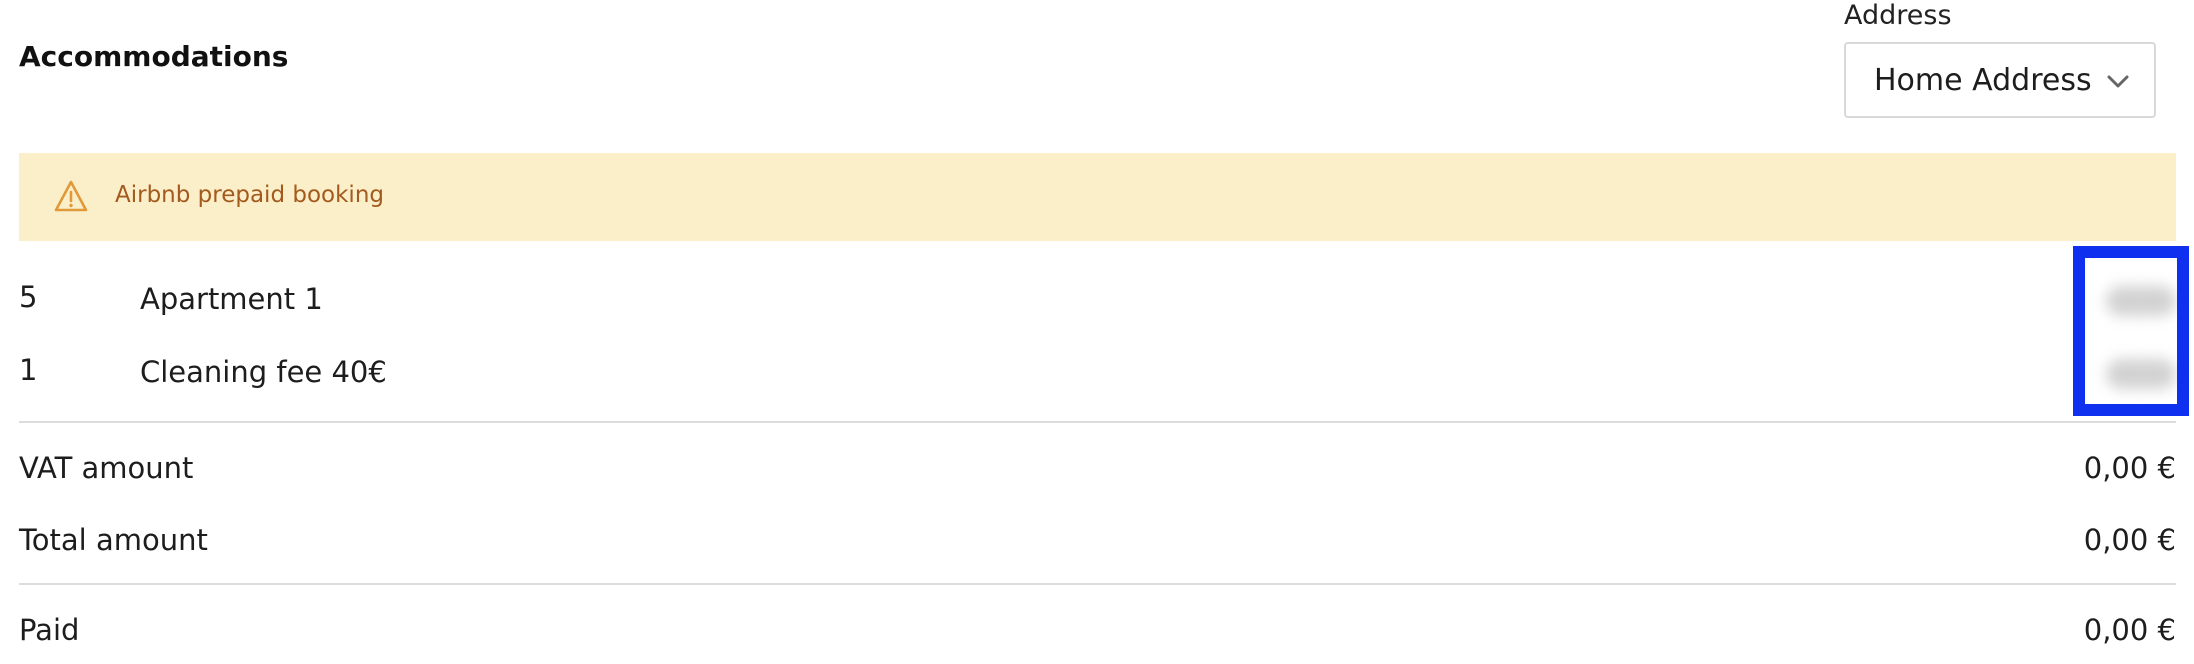  What do you see at coordinates (249, 195) in the screenshot?
I see `alert-text: Airbnb prepaid booking` at bounding box center [249, 195].